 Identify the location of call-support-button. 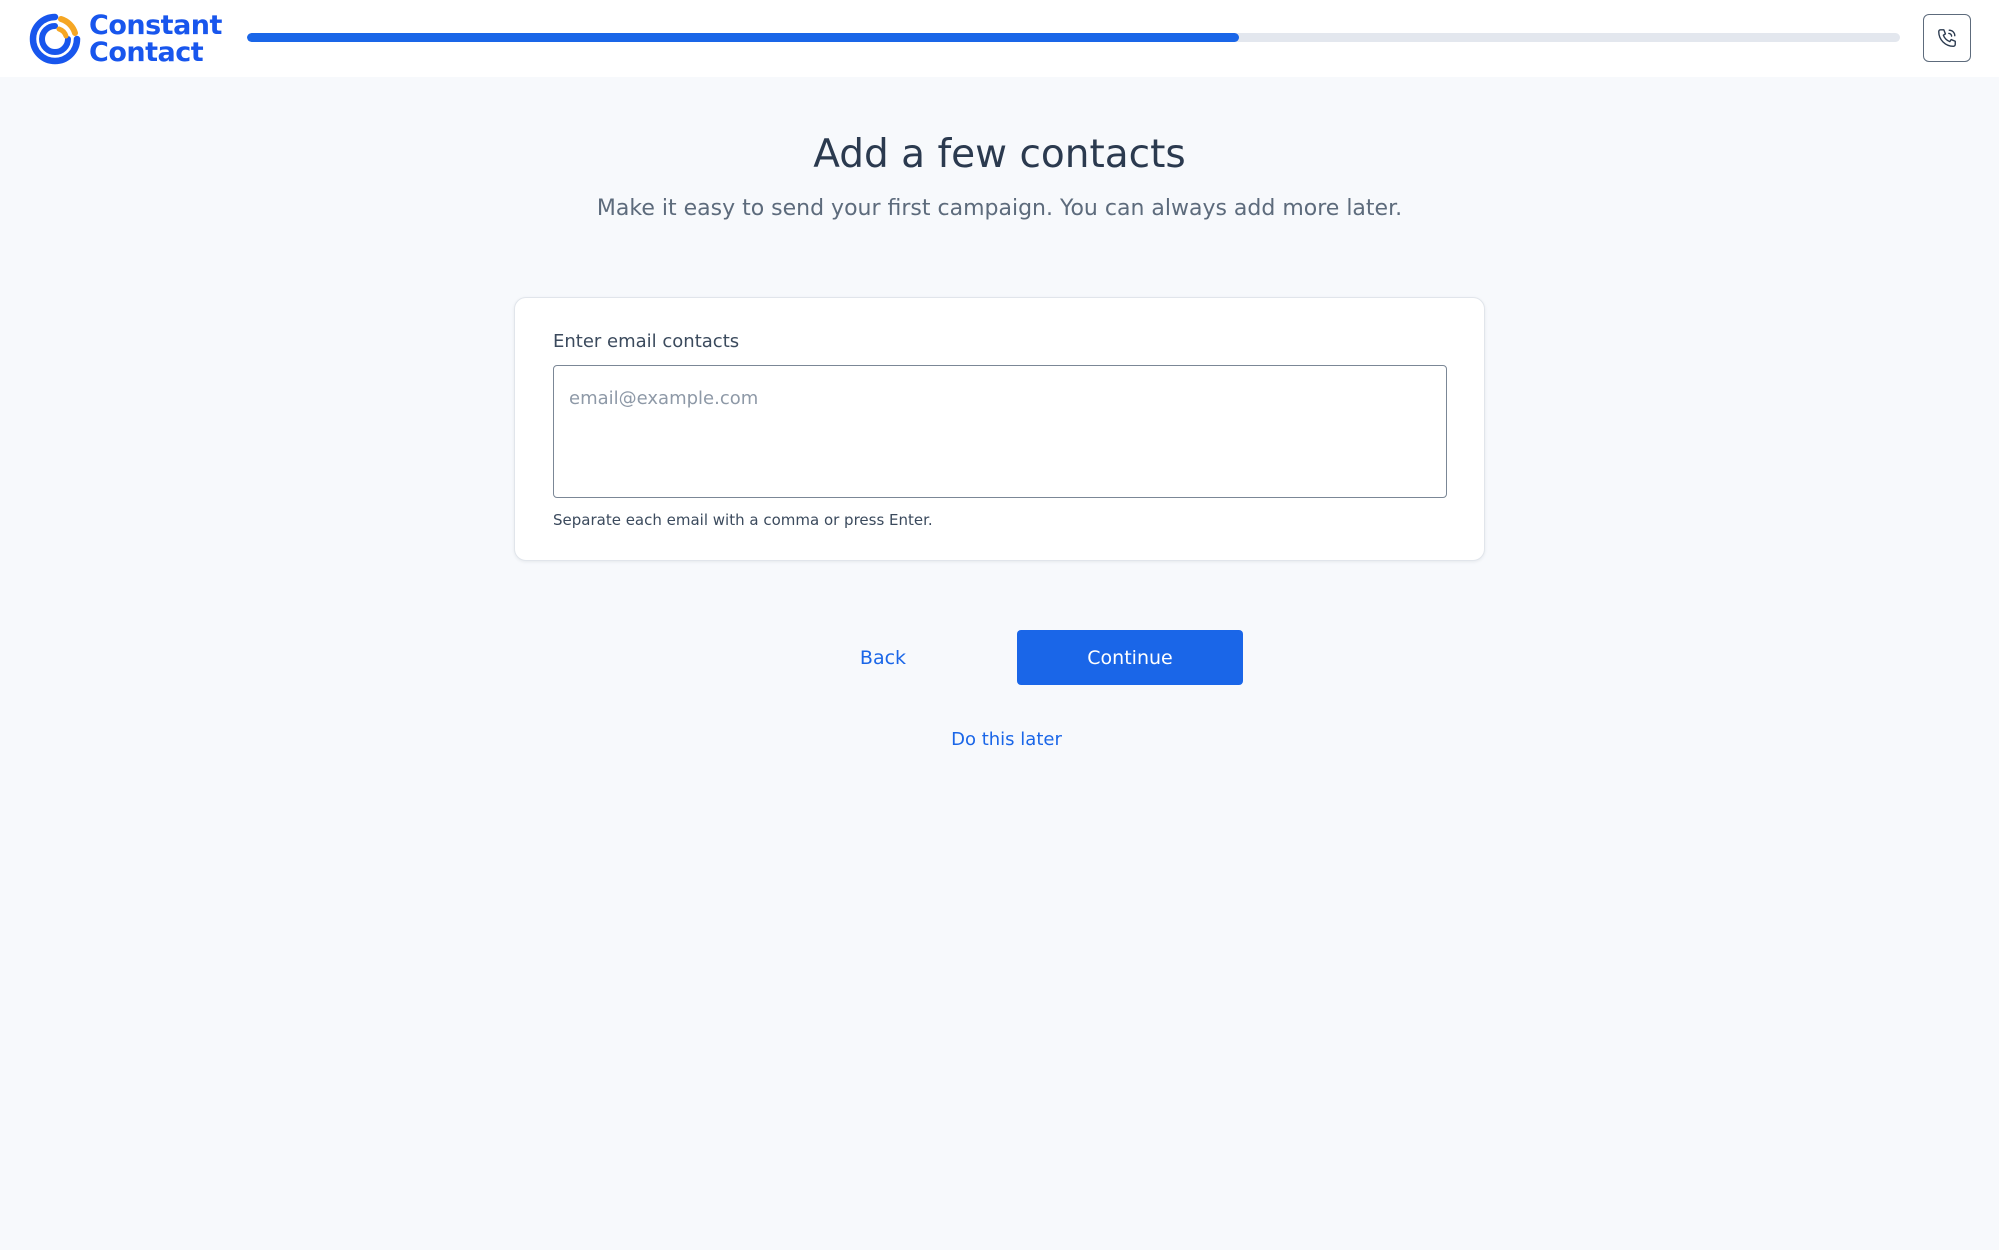
(1947, 38).